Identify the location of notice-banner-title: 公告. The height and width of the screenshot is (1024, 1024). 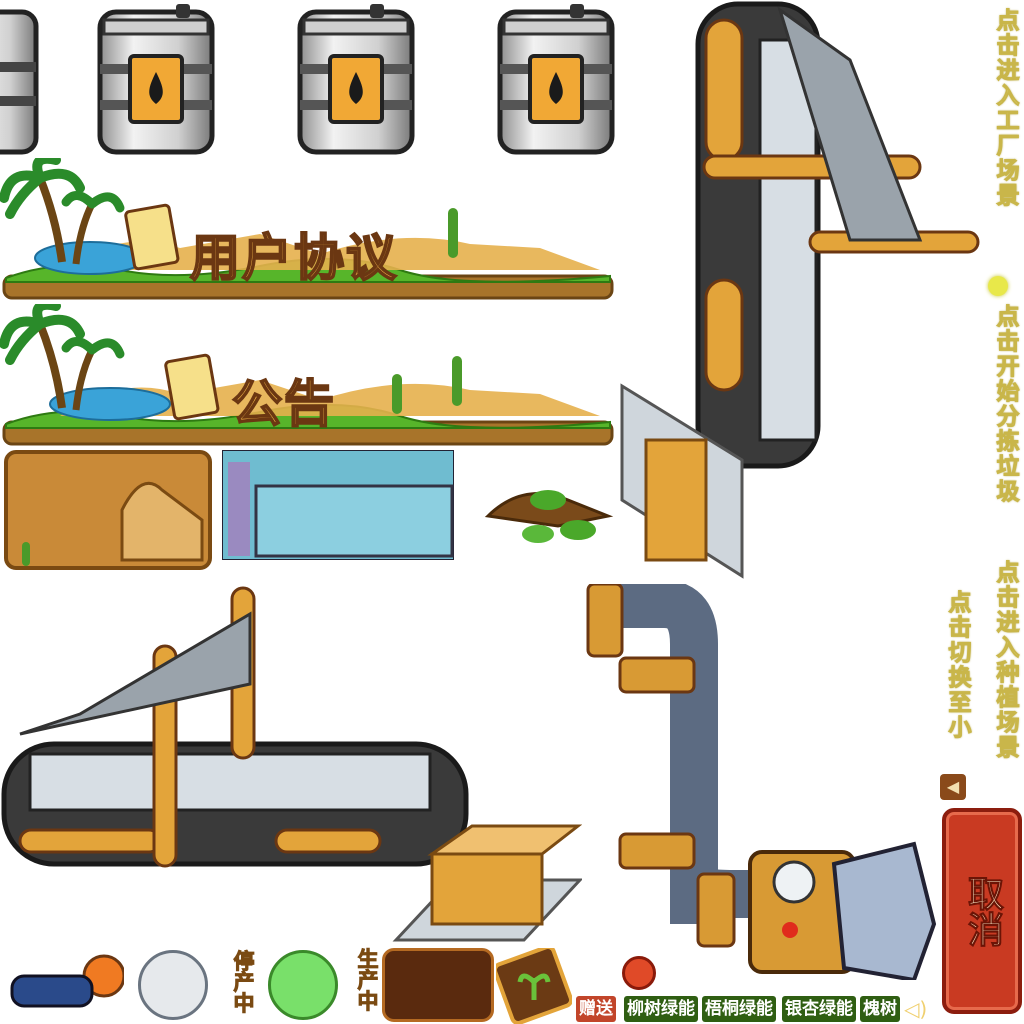
(283, 400).